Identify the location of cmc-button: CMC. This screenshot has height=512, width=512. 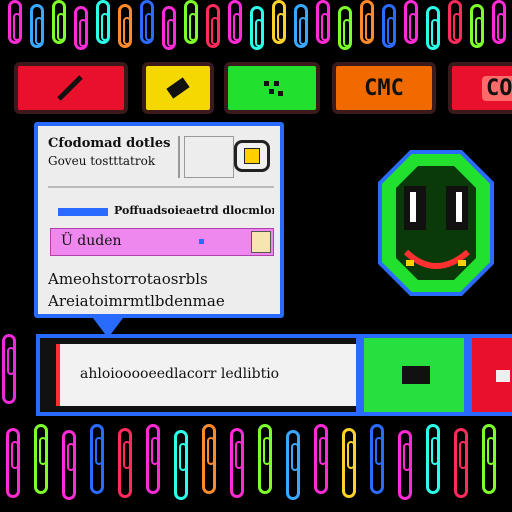
(384, 88).